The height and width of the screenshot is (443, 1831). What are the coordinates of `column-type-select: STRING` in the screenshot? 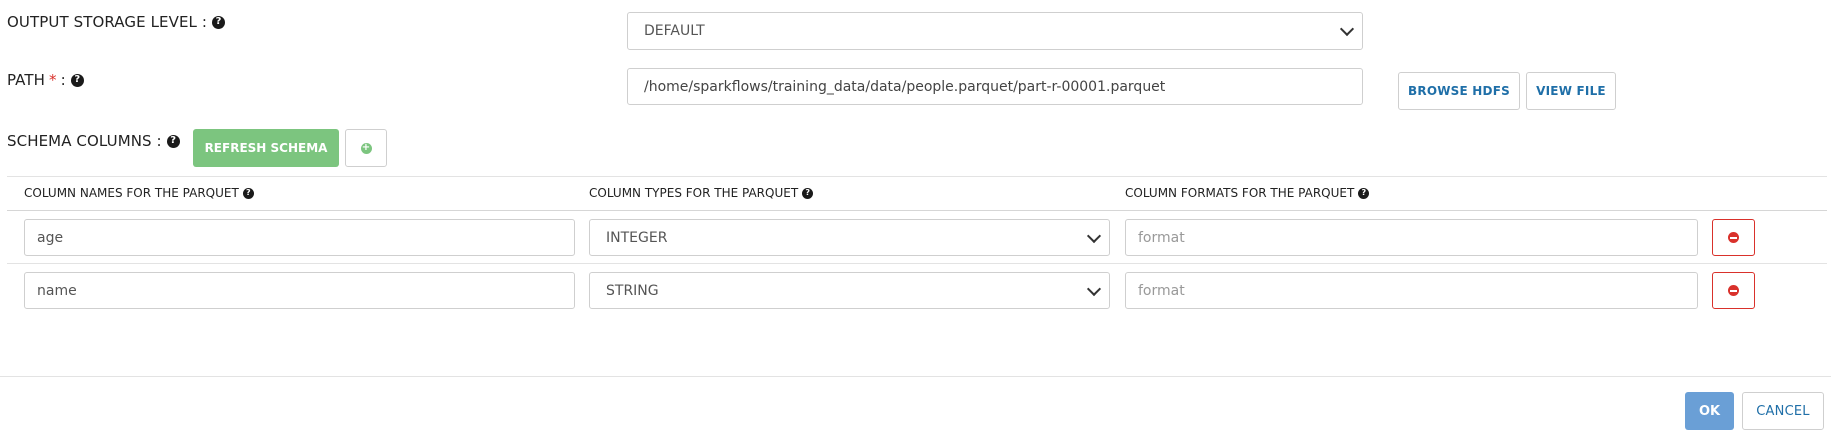 It's located at (849, 290).